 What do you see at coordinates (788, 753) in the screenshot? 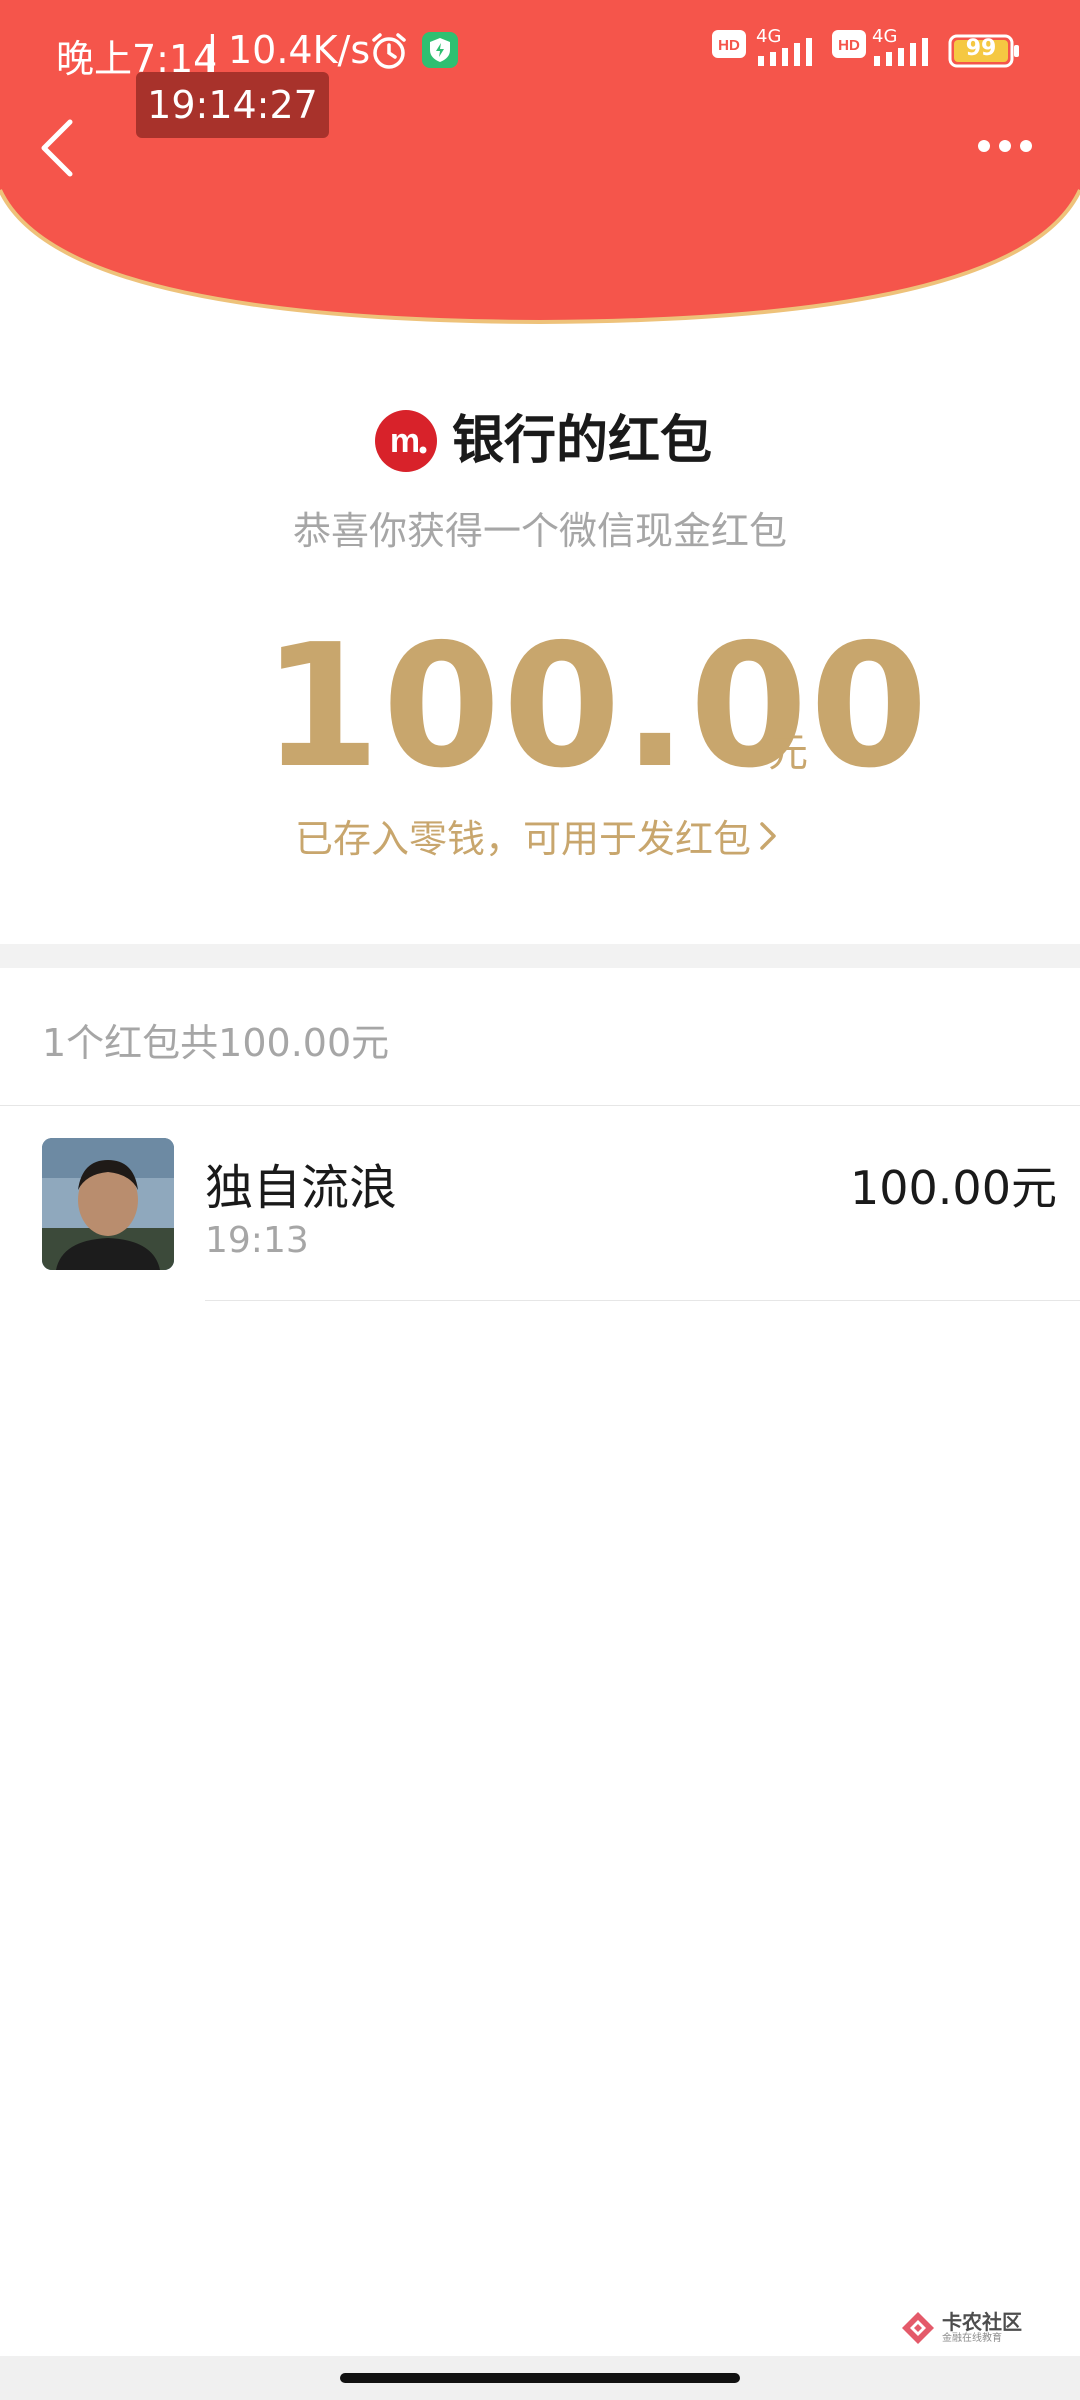
I see `amount-unit: 元` at bounding box center [788, 753].